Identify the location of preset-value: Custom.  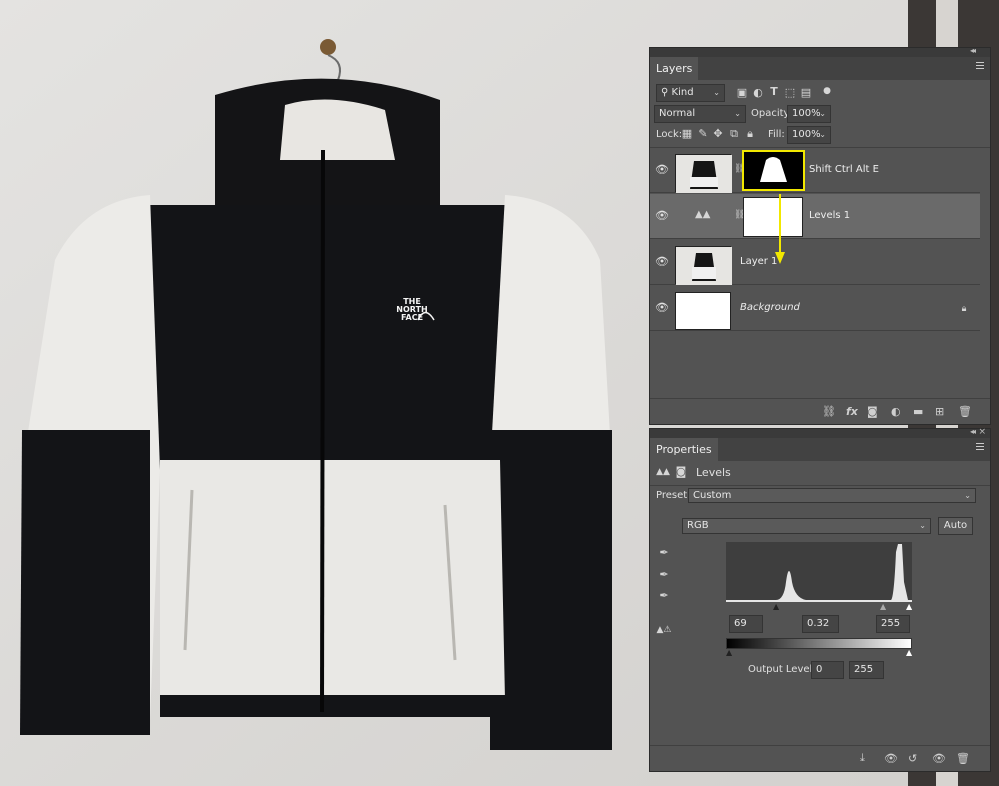
(712, 495).